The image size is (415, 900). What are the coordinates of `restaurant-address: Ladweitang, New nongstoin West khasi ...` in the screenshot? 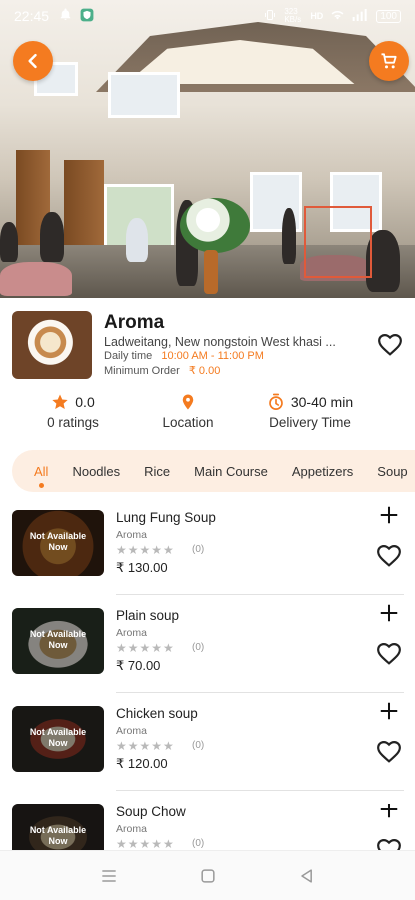 It's located at (220, 342).